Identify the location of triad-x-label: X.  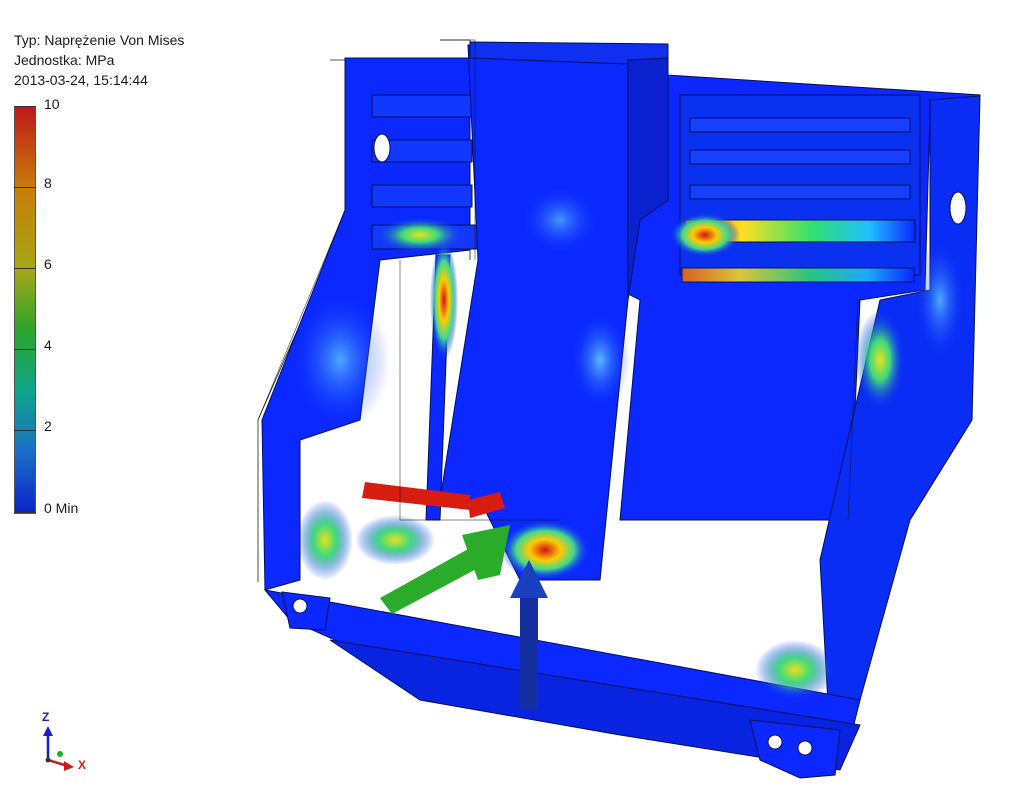
(82, 765).